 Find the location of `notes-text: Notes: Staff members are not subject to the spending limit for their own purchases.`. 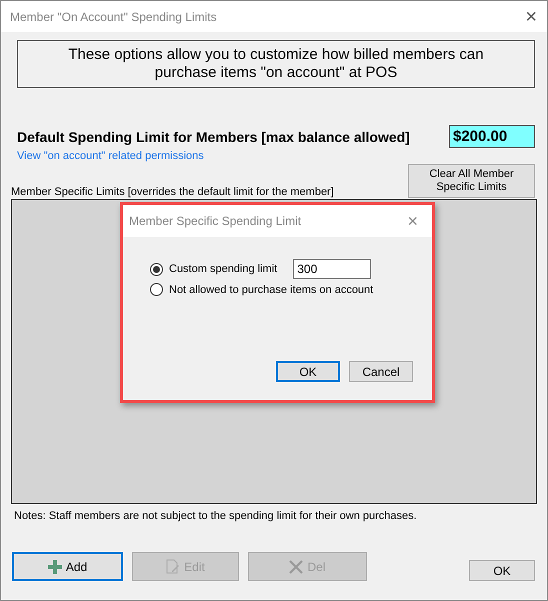

notes-text: Notes: Staff members are not subject to the spending limit for their own purchases. is located at coordinates (216, 516).